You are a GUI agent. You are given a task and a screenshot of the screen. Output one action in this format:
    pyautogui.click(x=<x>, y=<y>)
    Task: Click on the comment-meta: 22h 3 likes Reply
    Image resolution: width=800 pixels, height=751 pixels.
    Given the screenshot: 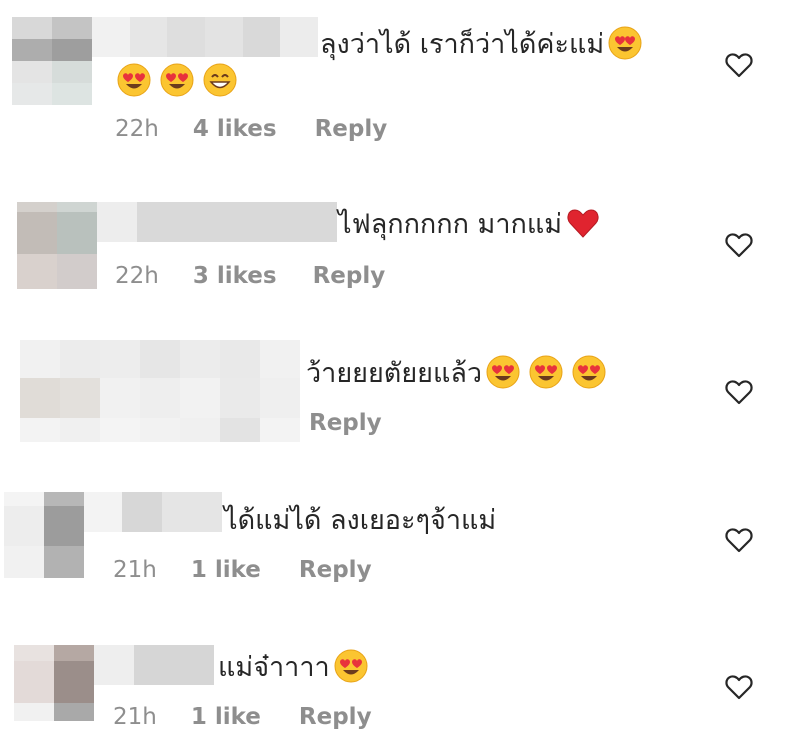 What is the action you would take?
    pyautogui.click(x=250, y=276)
    